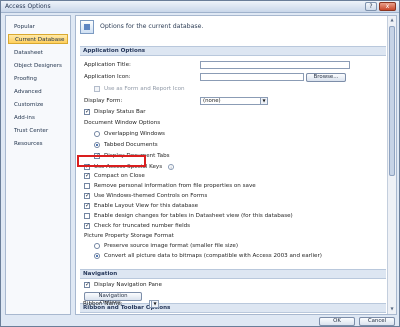  I want to click on title-bar: Access Options ? x, so click(200, 7).